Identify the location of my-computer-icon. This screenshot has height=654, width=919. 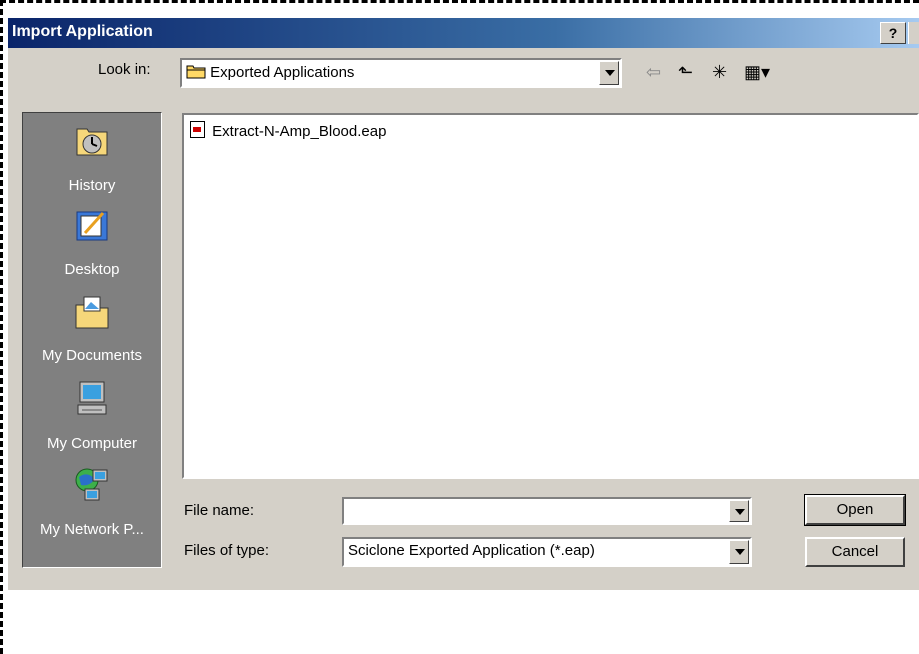
(92, 398).